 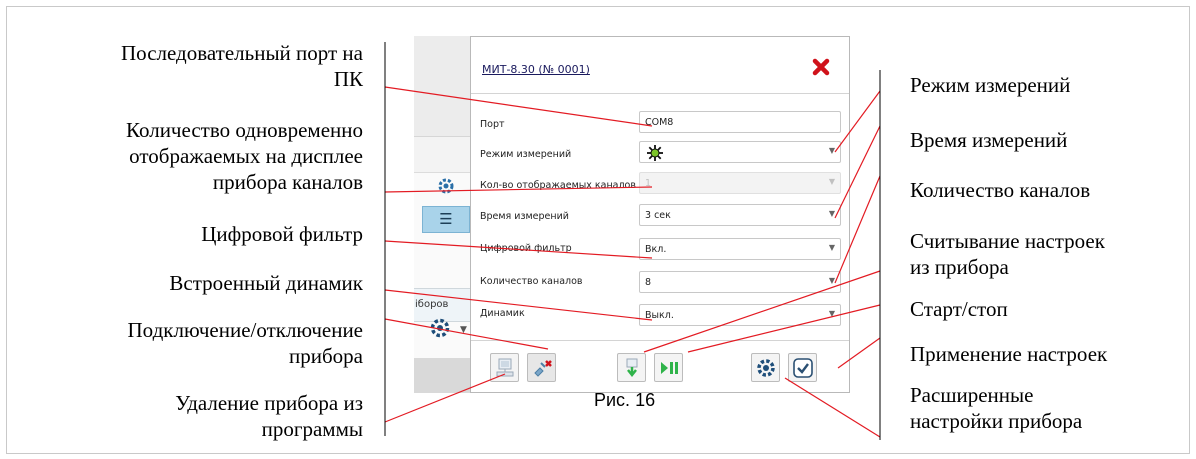 I want to click on callout-delete: Удаление прибора из программы, so click(x=269, y=416).